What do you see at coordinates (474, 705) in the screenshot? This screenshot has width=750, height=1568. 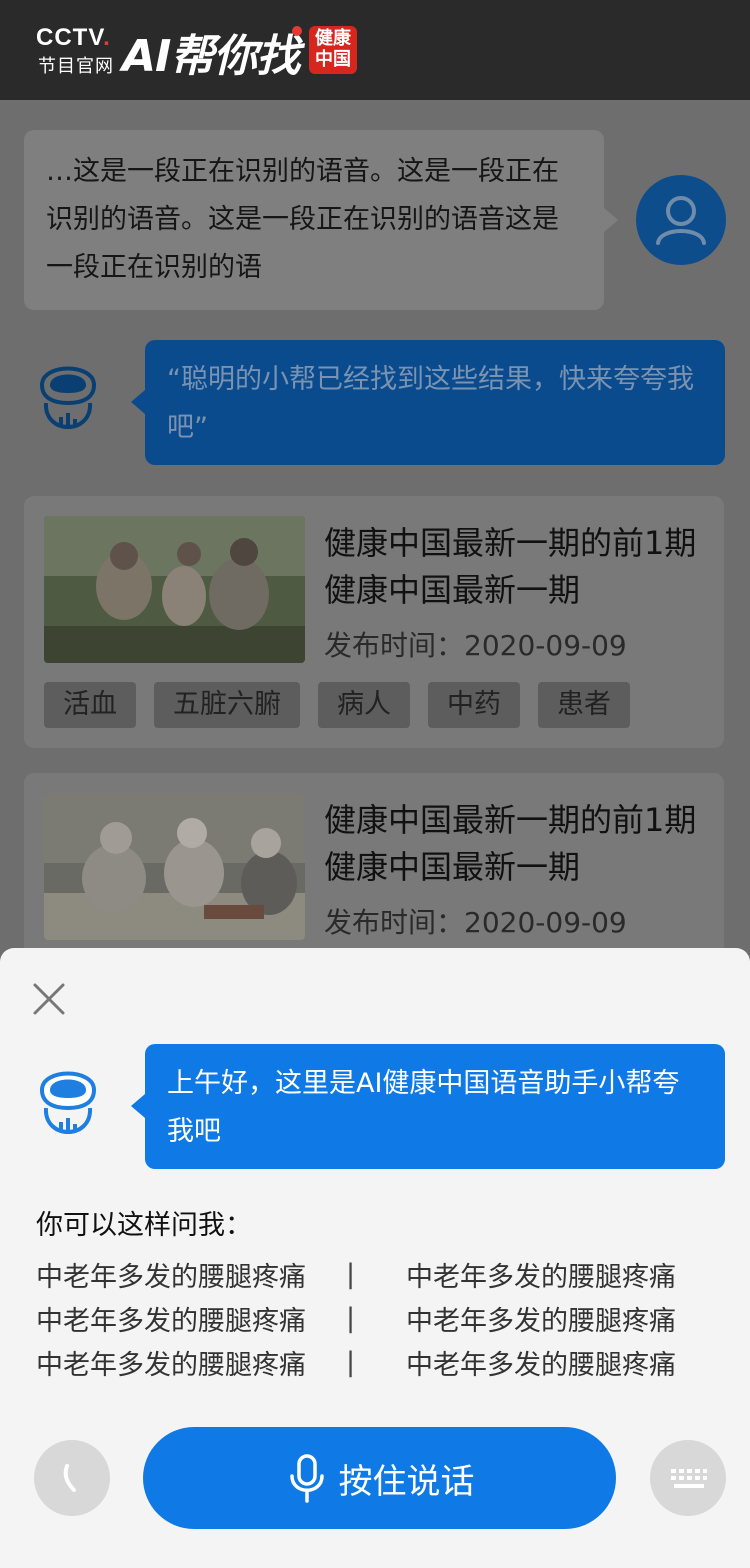 I see `tag: 中药` at bounding box center [474, 705].